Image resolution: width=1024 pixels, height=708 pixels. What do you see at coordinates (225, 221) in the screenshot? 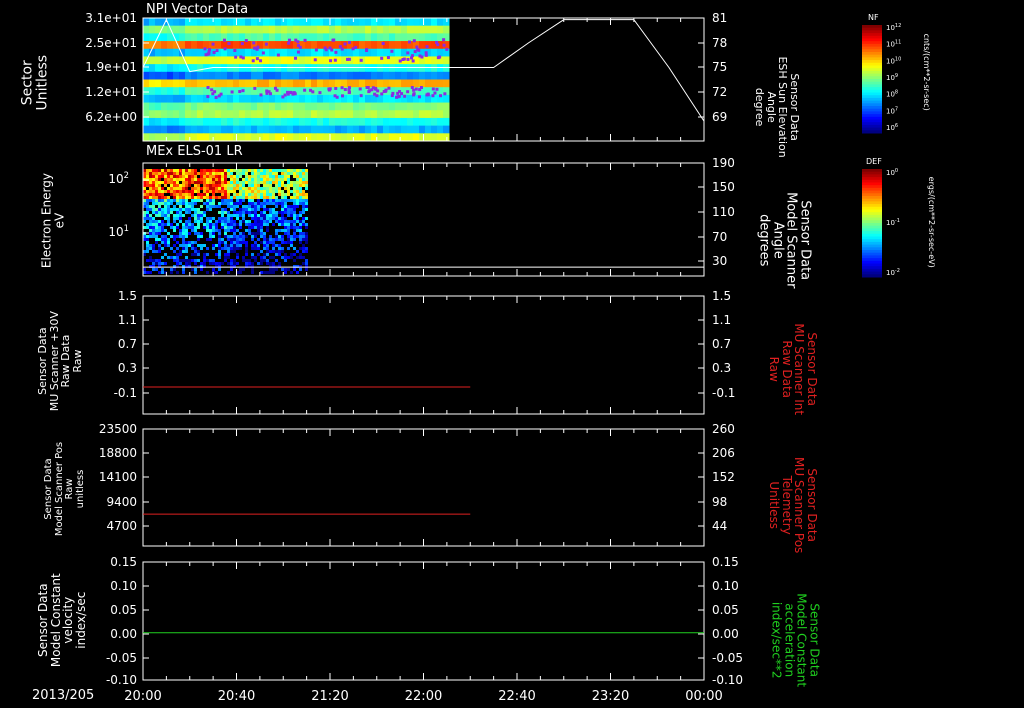
I see `panel2-spectrogram` at bounding box center [225, 221].